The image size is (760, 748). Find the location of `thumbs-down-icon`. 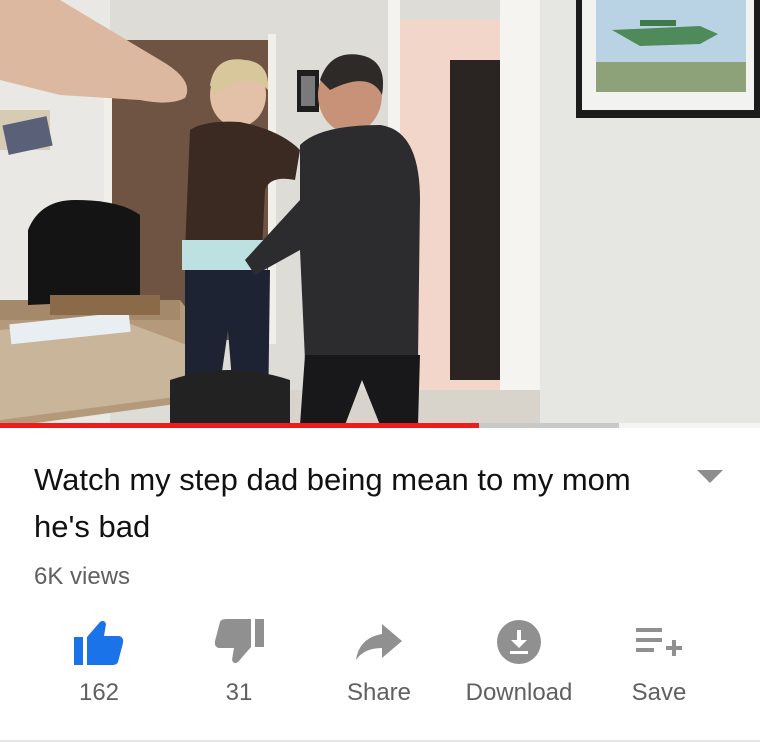

thumbs-down-icon is located at coordinates (239, 641).